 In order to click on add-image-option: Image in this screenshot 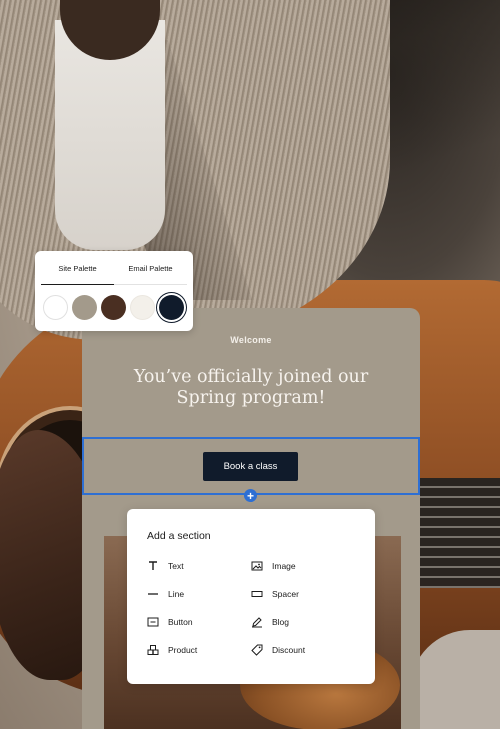, I will do `click(273, 566)`.